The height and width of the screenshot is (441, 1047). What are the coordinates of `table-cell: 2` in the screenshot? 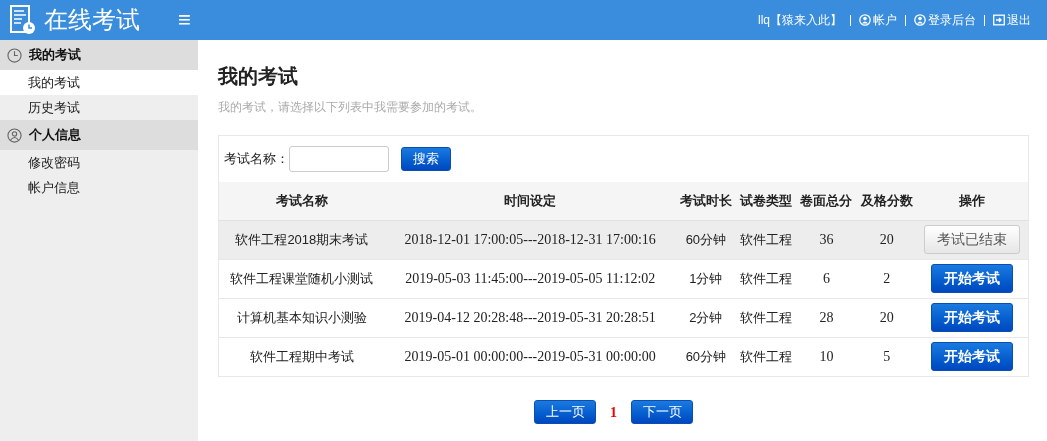 It's located at (886, 278).